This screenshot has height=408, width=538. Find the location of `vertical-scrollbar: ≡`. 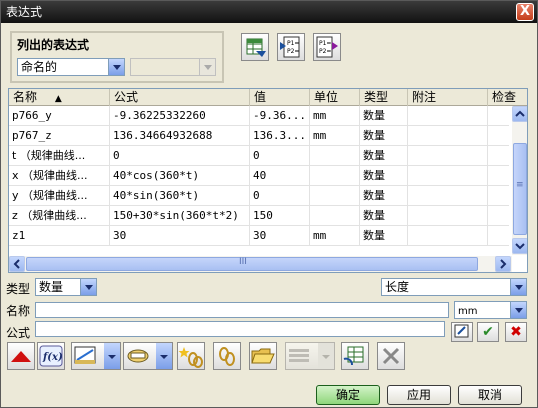

vertical-scrollbar: ≡ is located at coordinates (519, 180).